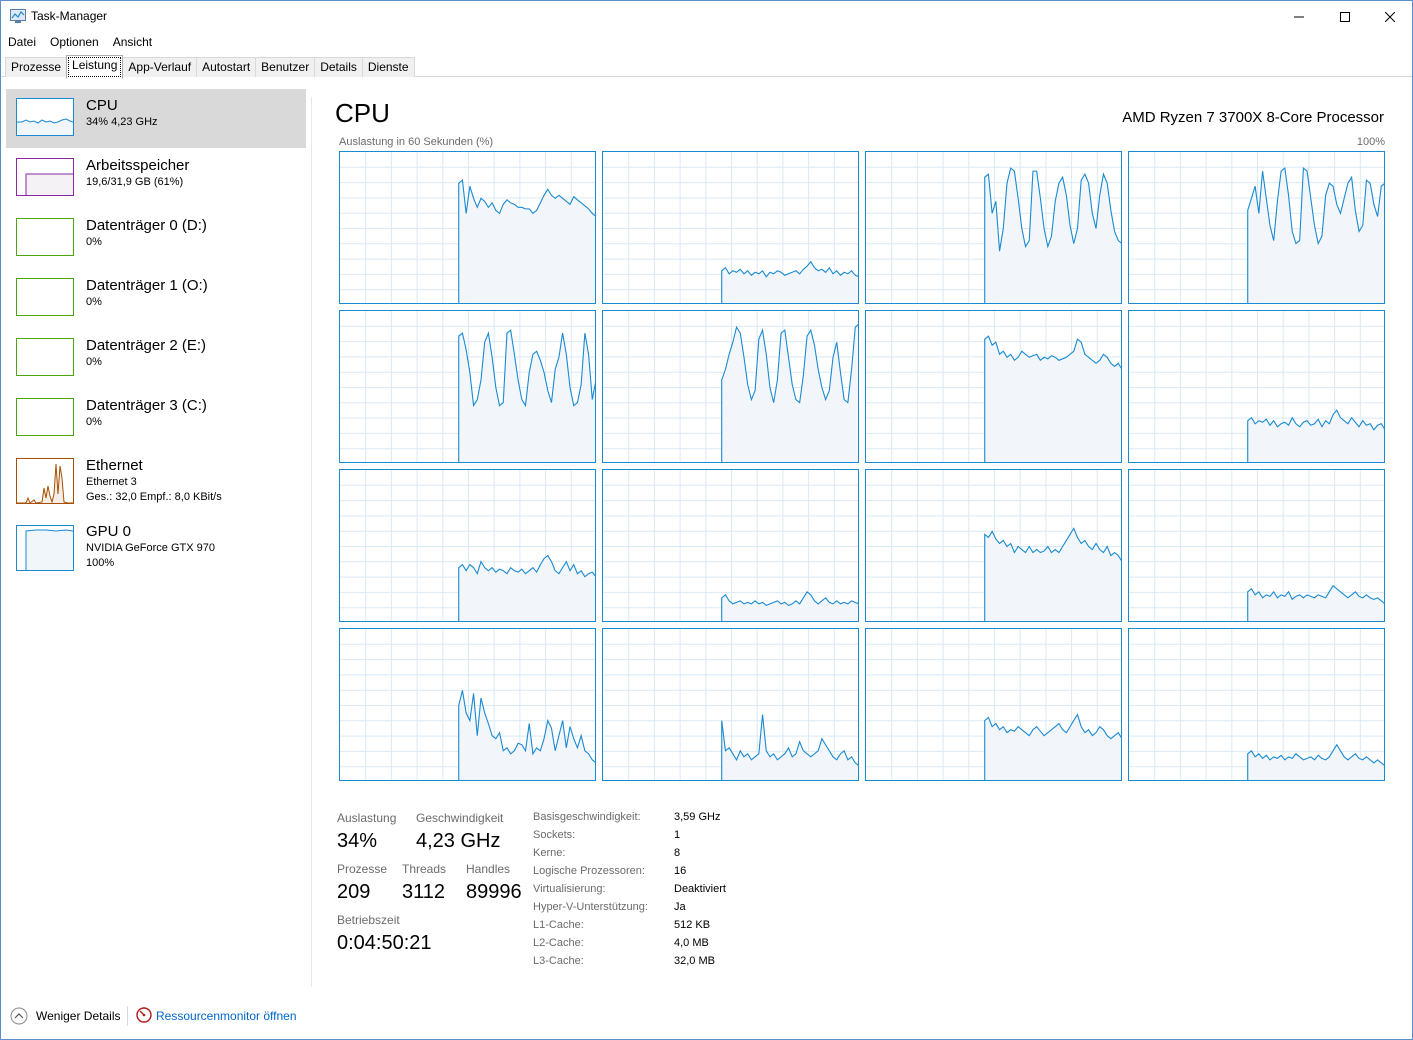  I want to click on window-title: Task-Manager, so click(69, 16).